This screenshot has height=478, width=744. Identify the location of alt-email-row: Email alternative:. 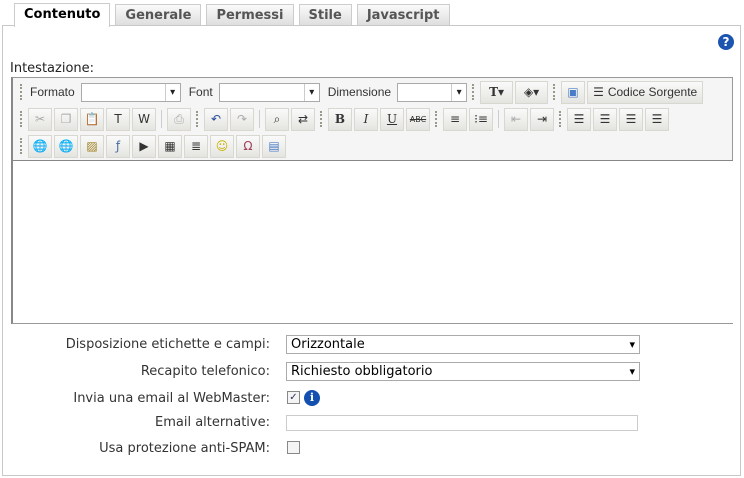
(370, 423).